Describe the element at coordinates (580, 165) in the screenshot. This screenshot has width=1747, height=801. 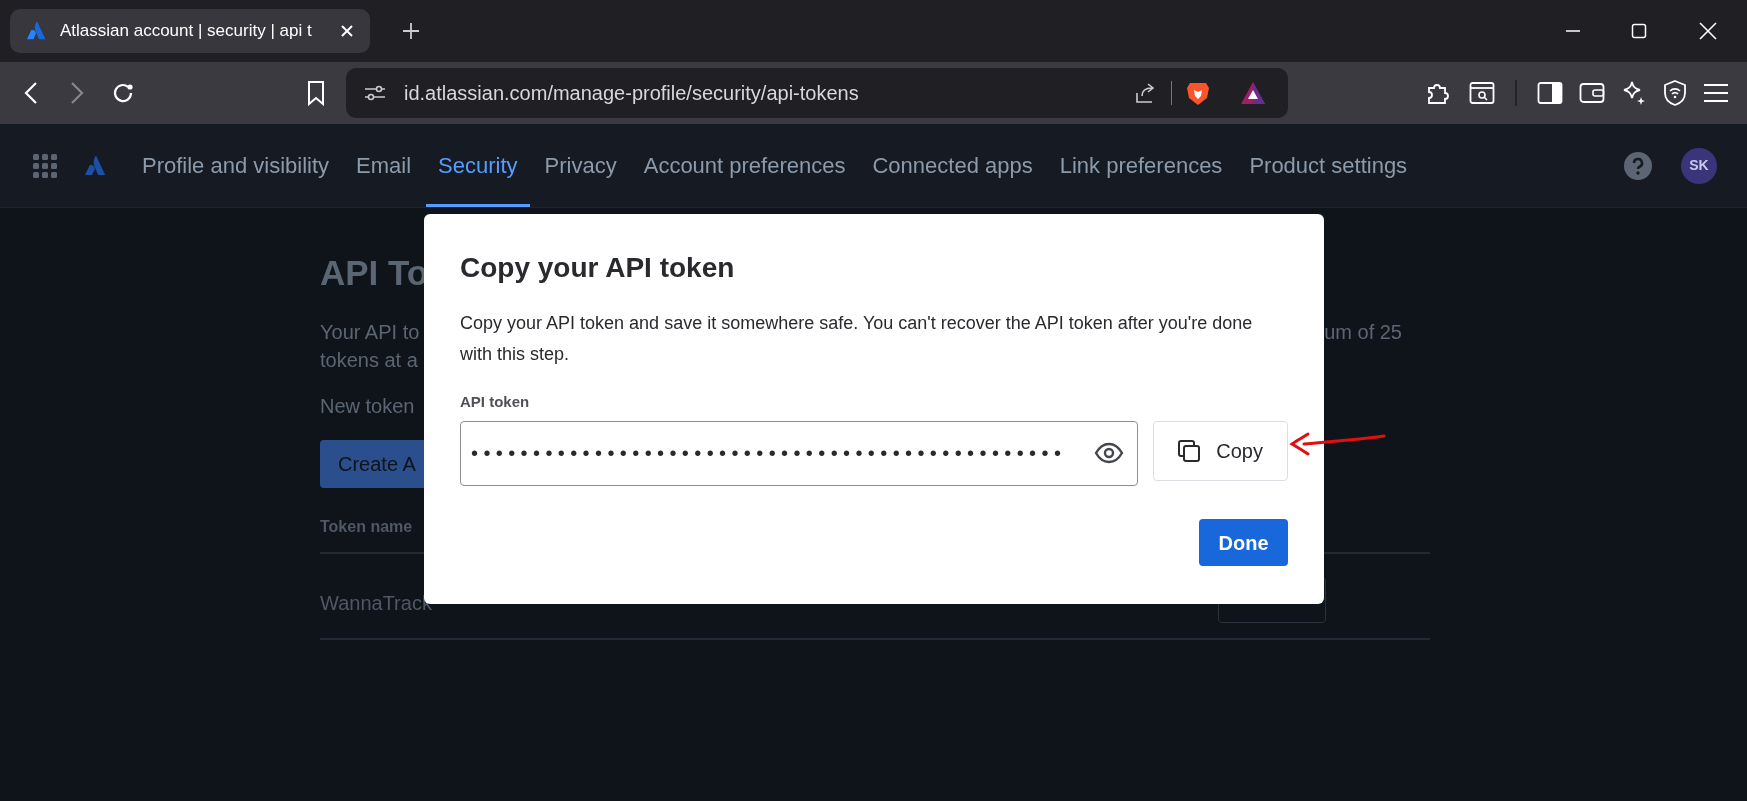
I see `nav-tab: Privacy` at that location.